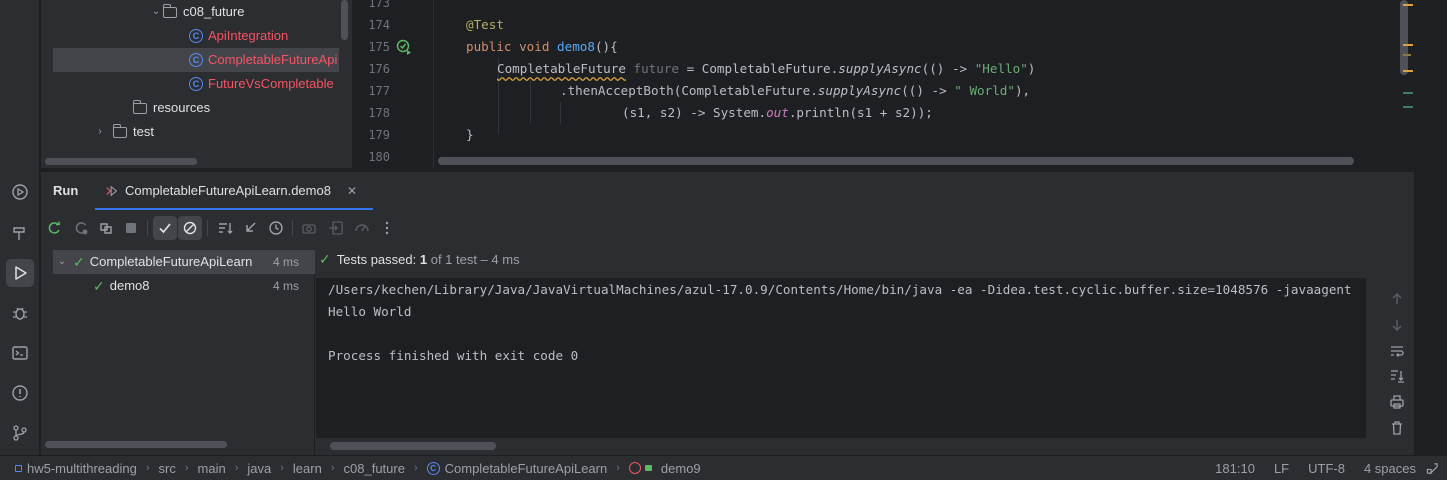  I want to click on more-options-icon, so click(387, 228).